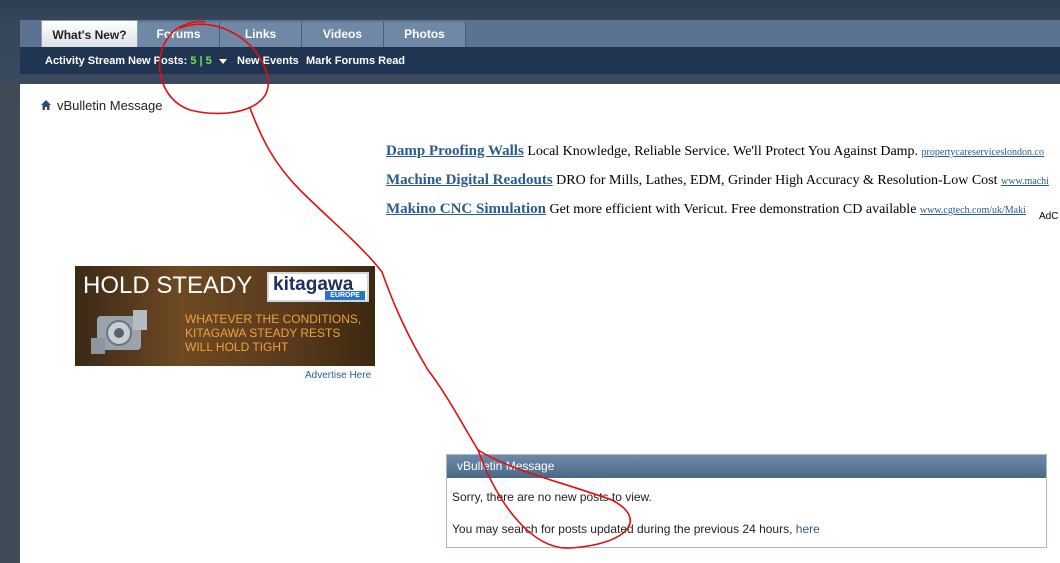 The width and height of the screenshot is (1060, 563). What do you see at coordinates (89, 35) in the screenshot?
I see `tab-whats-new: What's New?` at bounding box center [89, 35].